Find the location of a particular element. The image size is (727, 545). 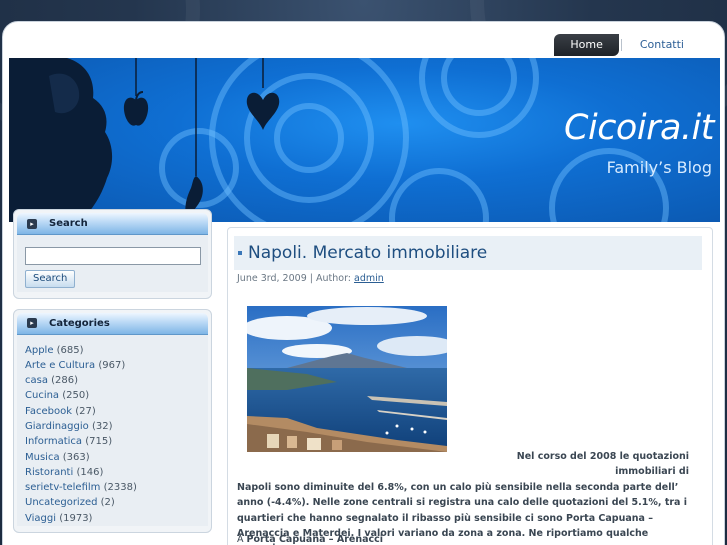

top-navigation: Home Contatti is located at coordinates (628, 45).